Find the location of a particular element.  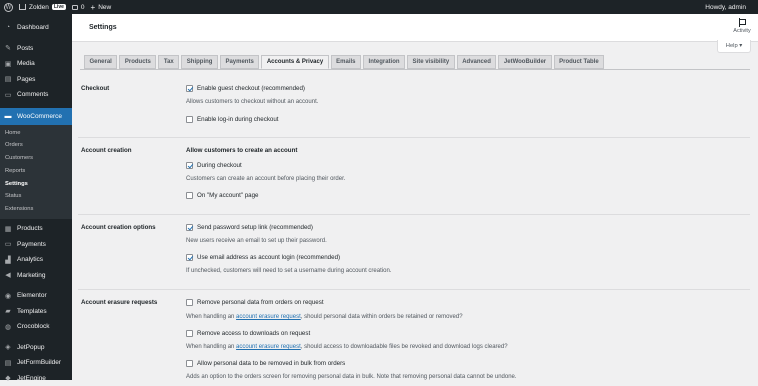

comments-link: 0 is located at coordinates (78, 7).